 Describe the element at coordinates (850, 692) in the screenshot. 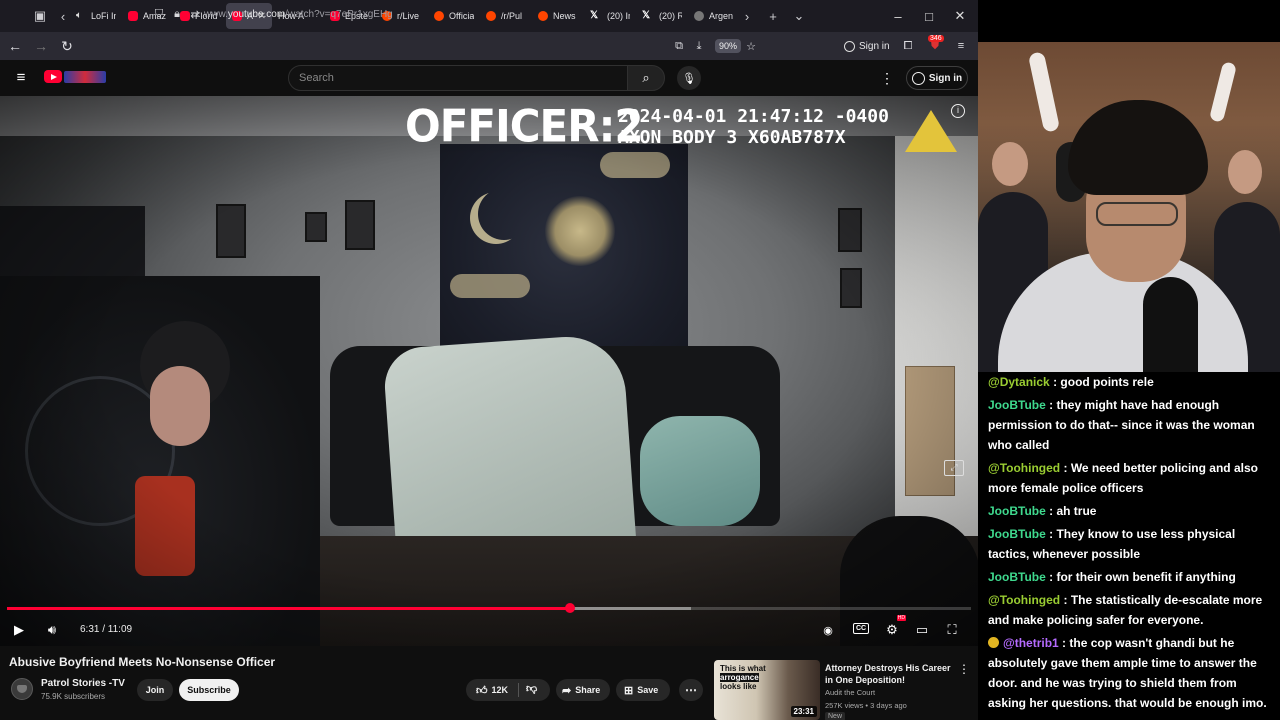

I see `recommendation-channel: Audit the Court` at that location.